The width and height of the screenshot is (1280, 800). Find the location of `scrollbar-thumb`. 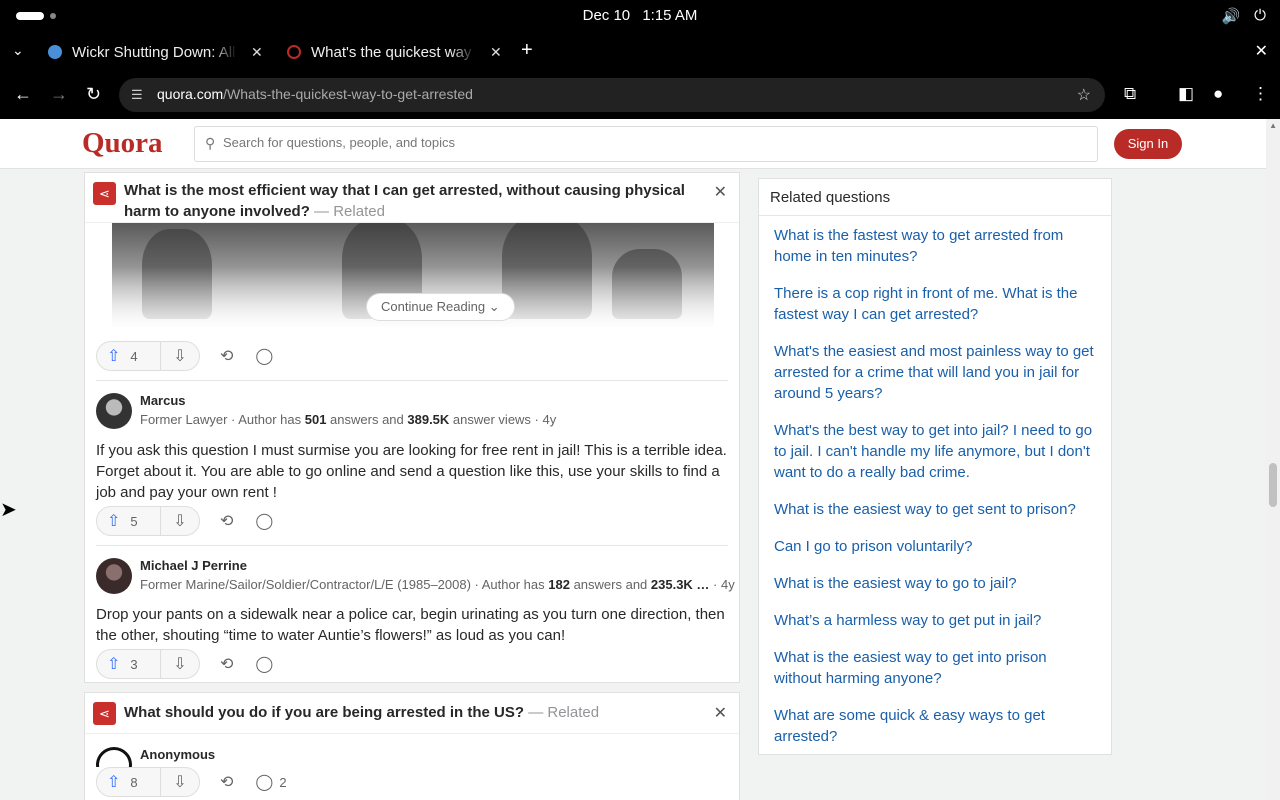

scrollbar-thumb is located at coordinates (1273, 485).